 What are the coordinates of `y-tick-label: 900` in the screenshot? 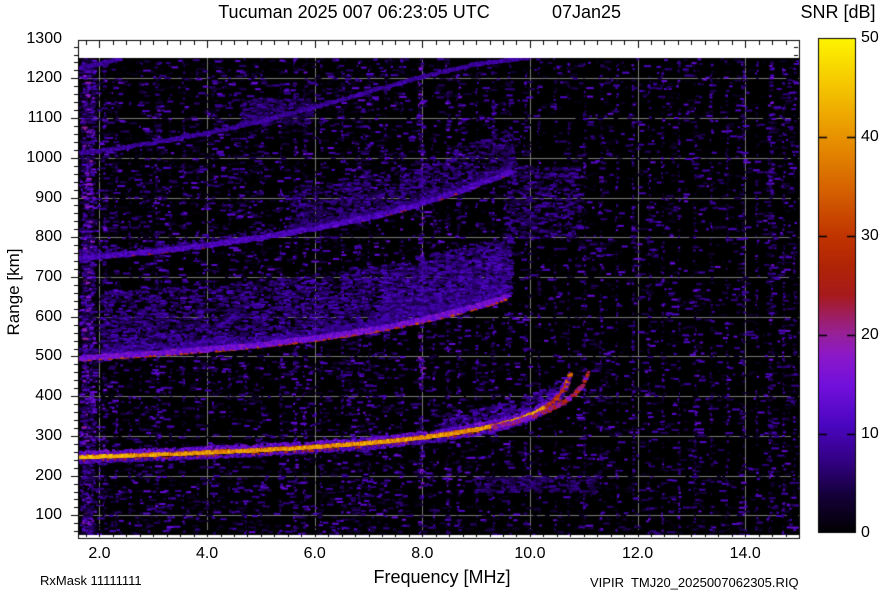 It's located at (48, 197).